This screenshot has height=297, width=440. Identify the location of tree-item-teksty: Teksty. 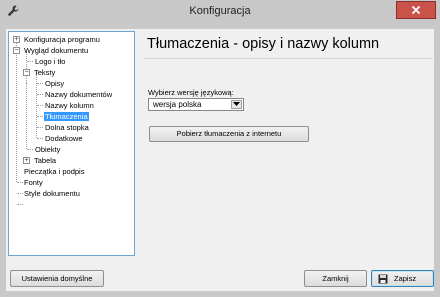
(44, 72).